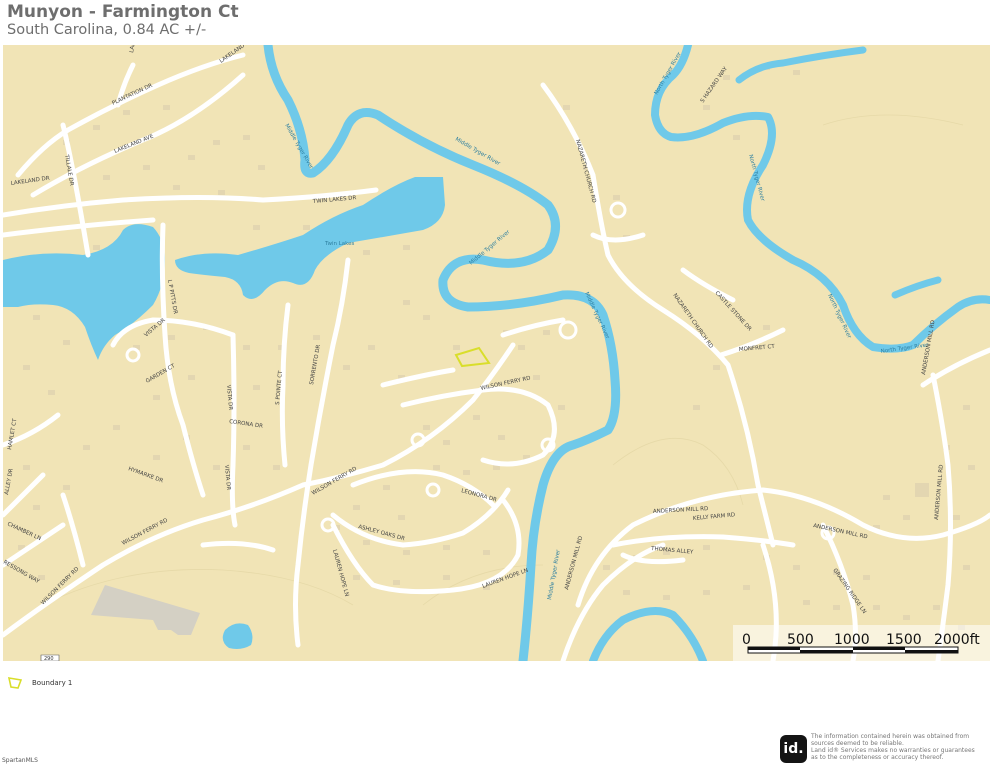  Describe the element at coordinates (20, 760) in the screenshot. I see `mls-logo: SpartanMLS` at that location.